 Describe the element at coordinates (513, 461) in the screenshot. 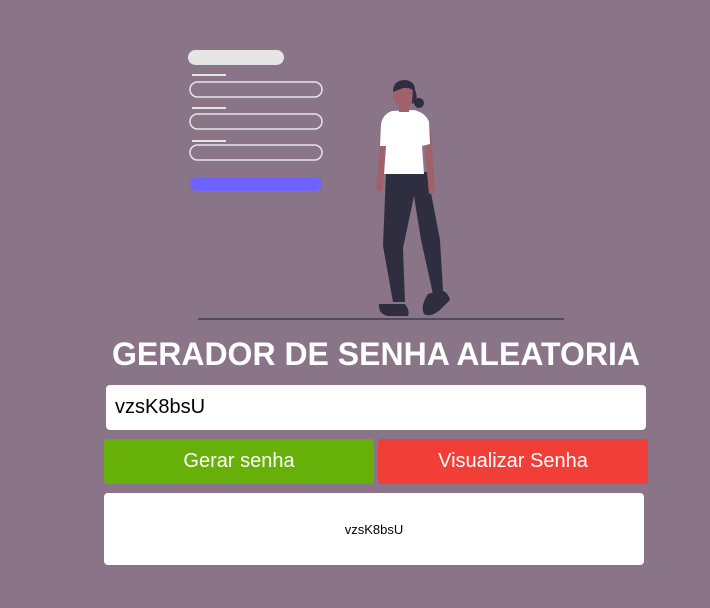

I see `view-password-button: Visualizar Senha` at that location.